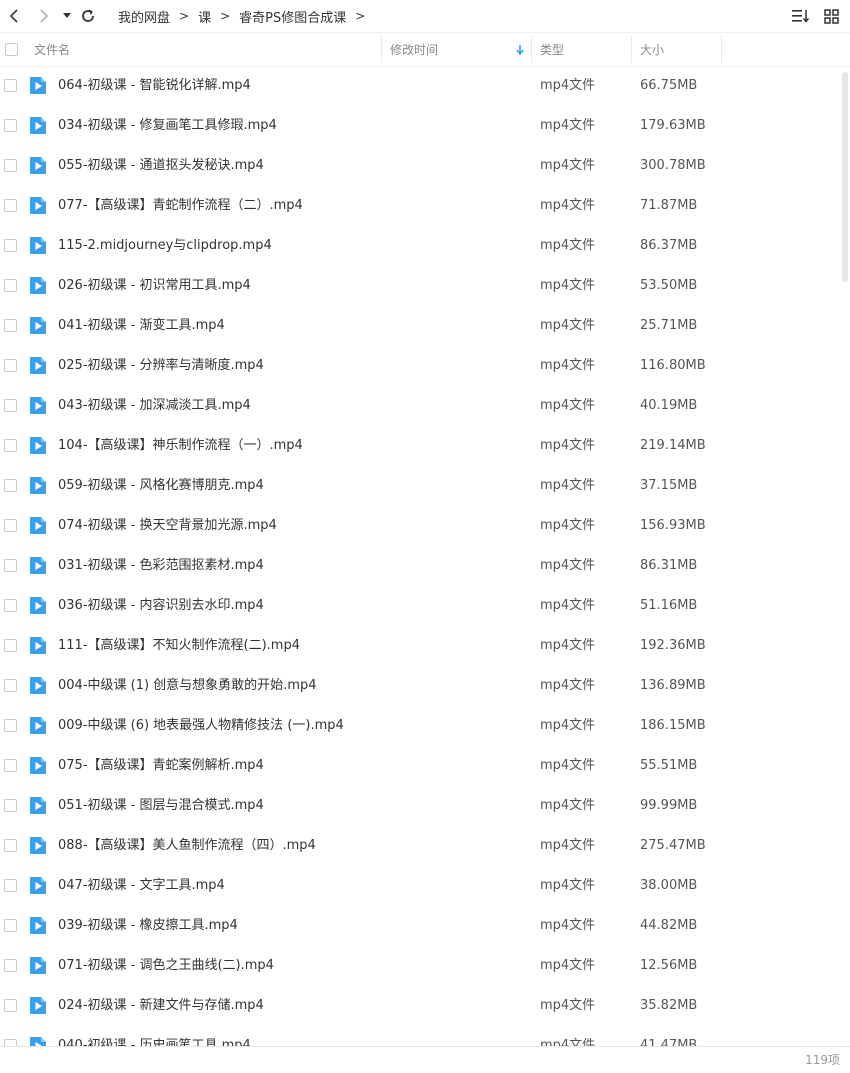 The image size is (850, 1073). What do you see at coordinates (420, 806) in the screenshot?
I see `file-row: 051-初级课 - 图层与混合模式.mp4 mp4文件 99.99MB` at bounding box center [420, 806].